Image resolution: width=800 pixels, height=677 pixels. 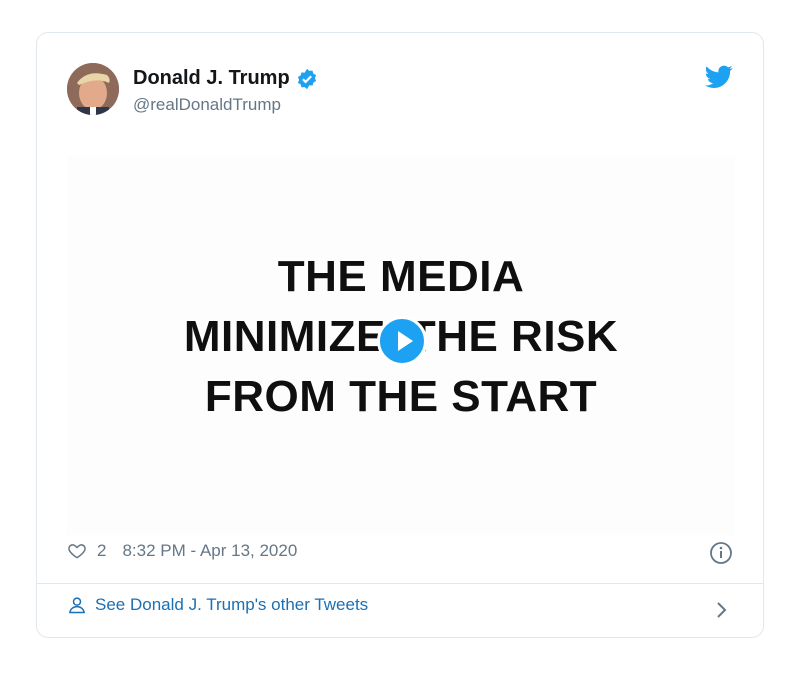 What do you see at coordinates (306, 78) in the screenshot?
I see `verified-badge-icon` at bounding box center [306, 78].